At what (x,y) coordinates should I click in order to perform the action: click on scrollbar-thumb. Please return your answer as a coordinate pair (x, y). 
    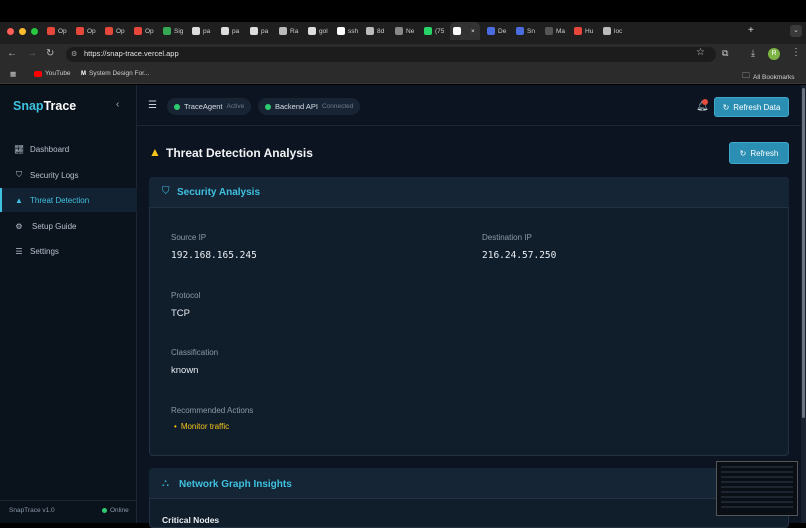
    Looking at the image, I should click on (803, 253).